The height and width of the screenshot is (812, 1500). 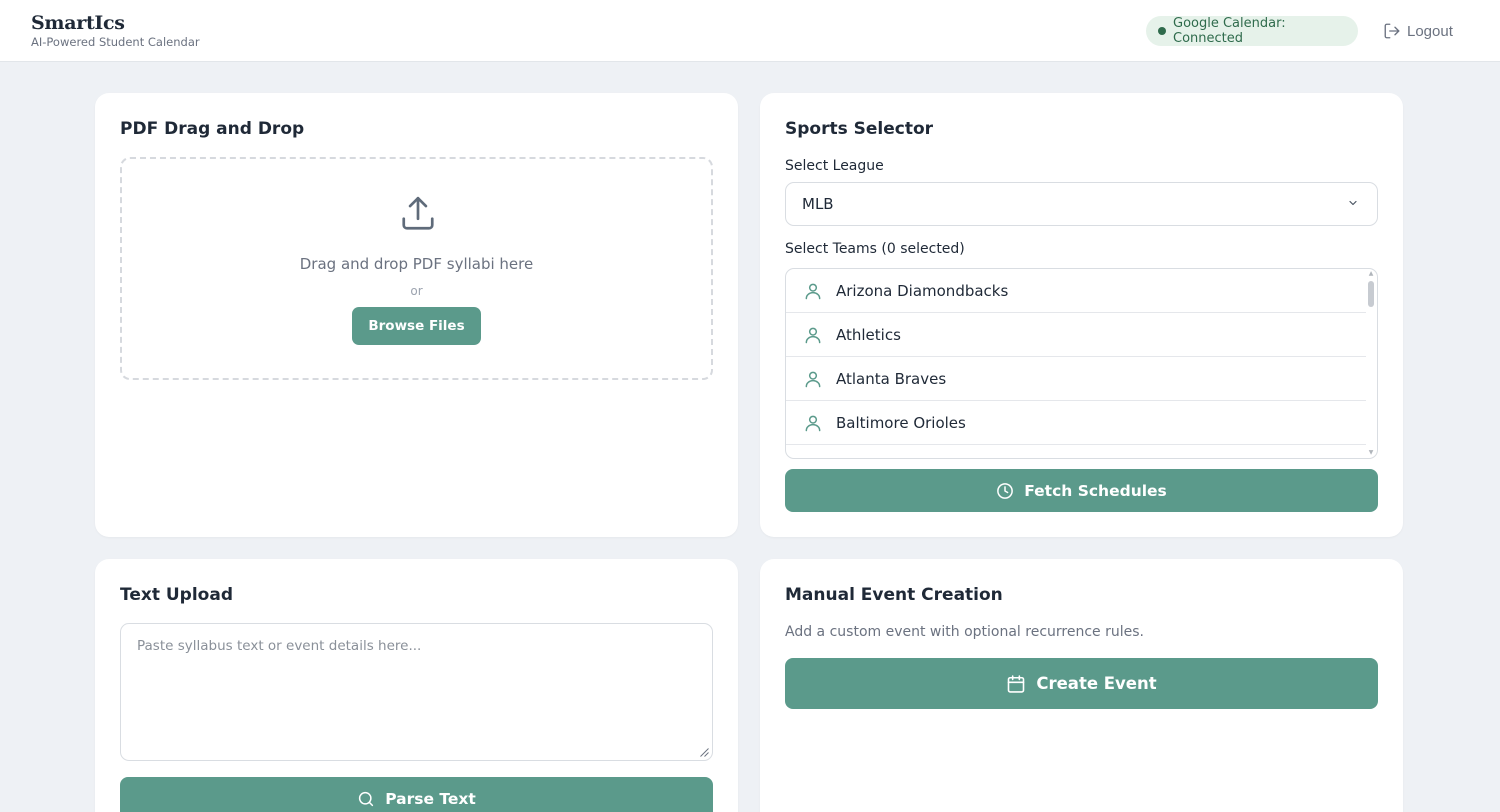 I want to click on clock-icon, so click(x=1005, y=490).